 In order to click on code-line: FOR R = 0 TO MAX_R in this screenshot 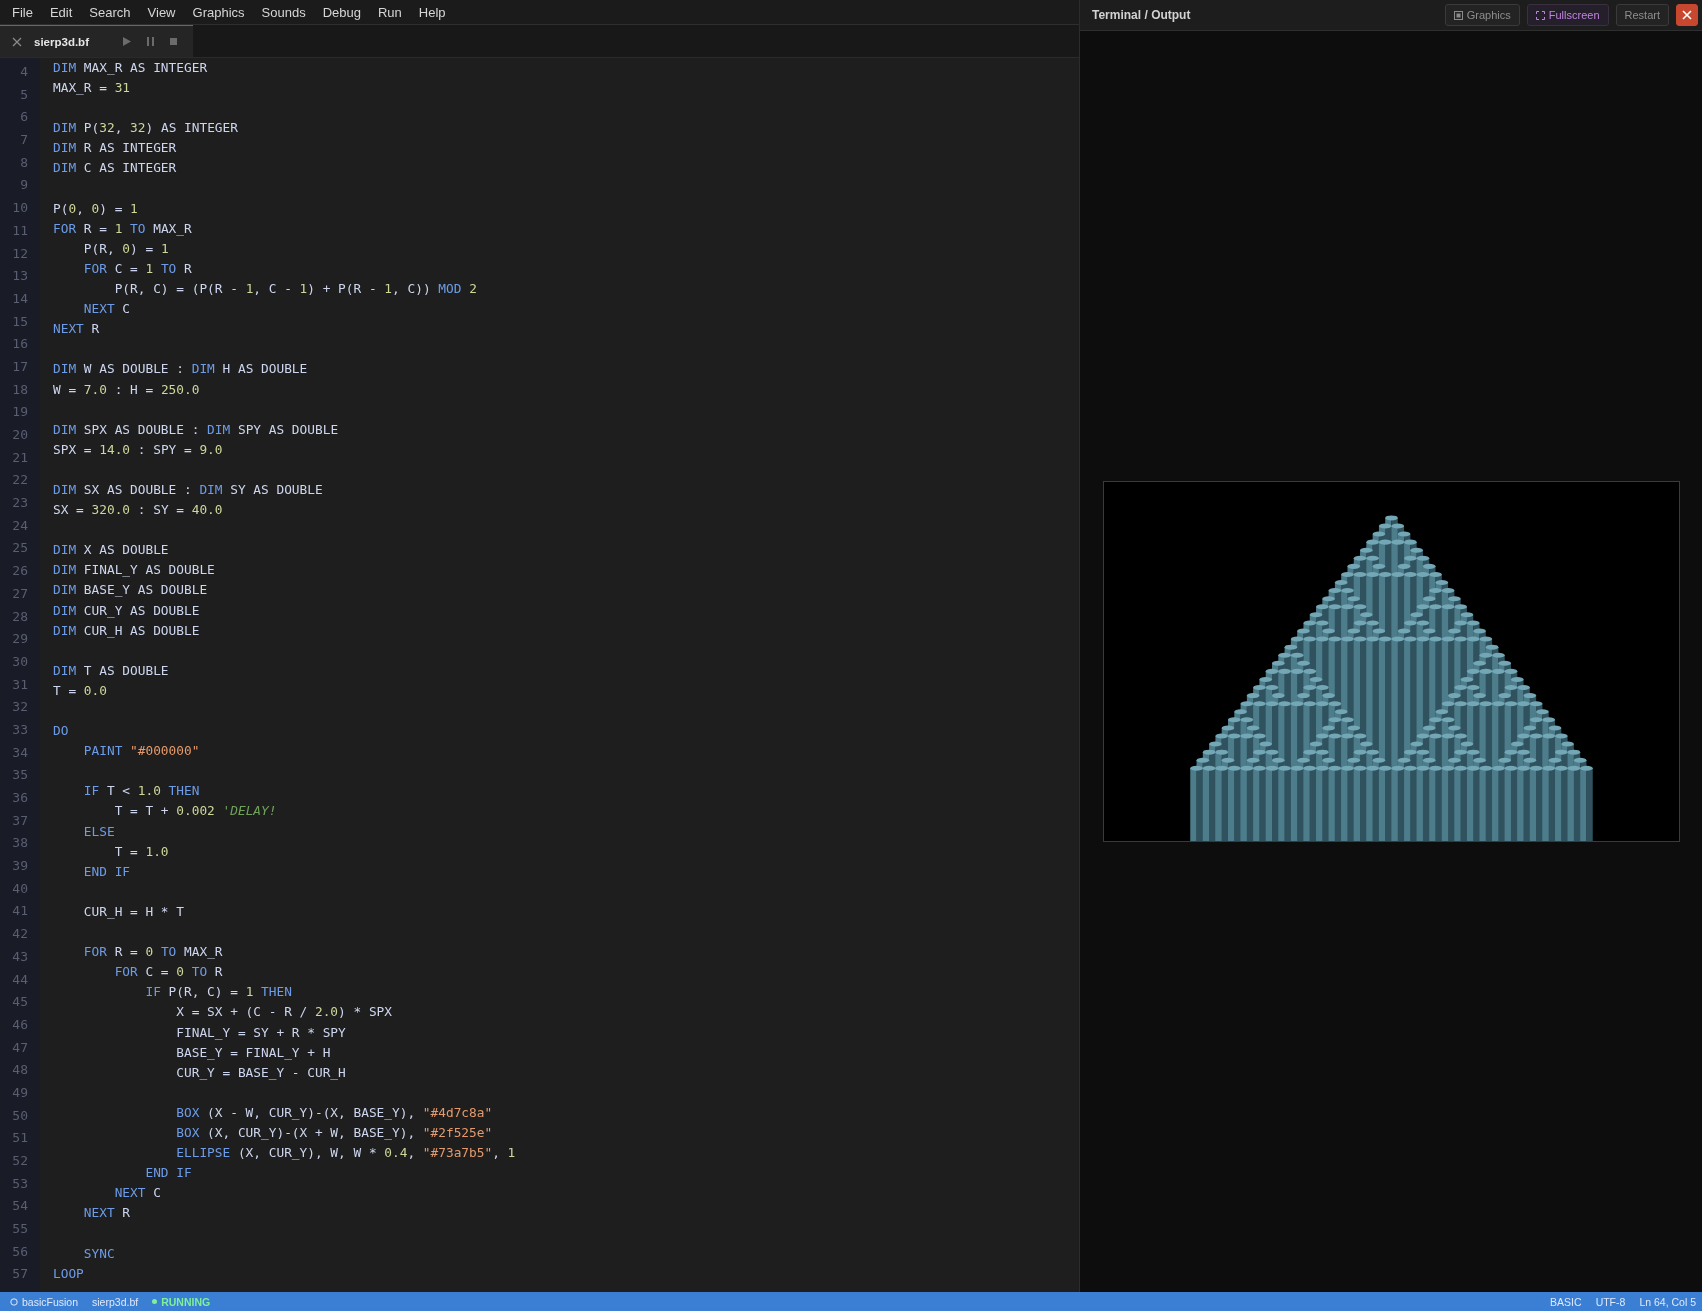, I will do `click(152, 952)`.